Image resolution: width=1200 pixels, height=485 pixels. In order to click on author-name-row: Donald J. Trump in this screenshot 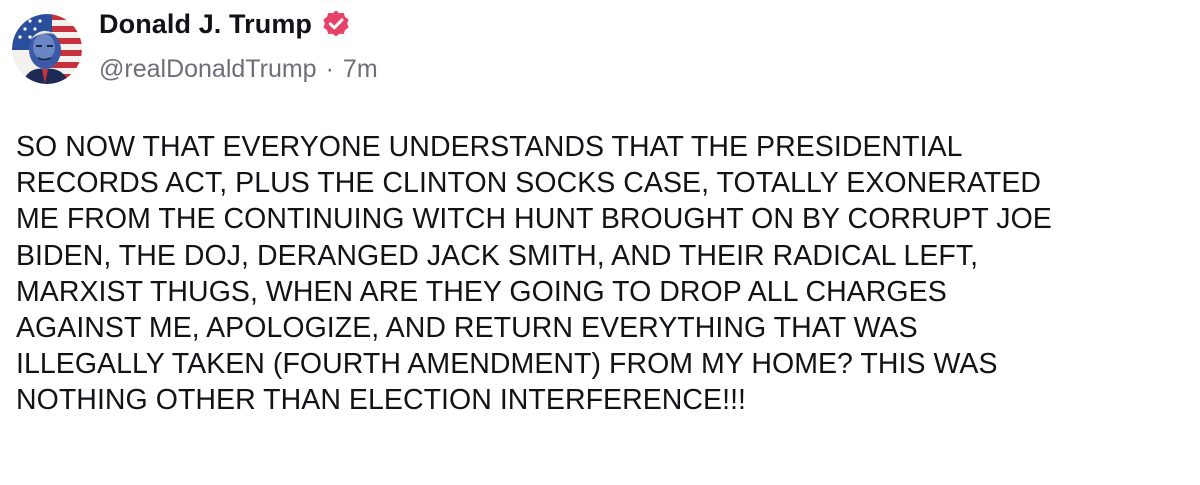, I will do `click(225, 24)`.